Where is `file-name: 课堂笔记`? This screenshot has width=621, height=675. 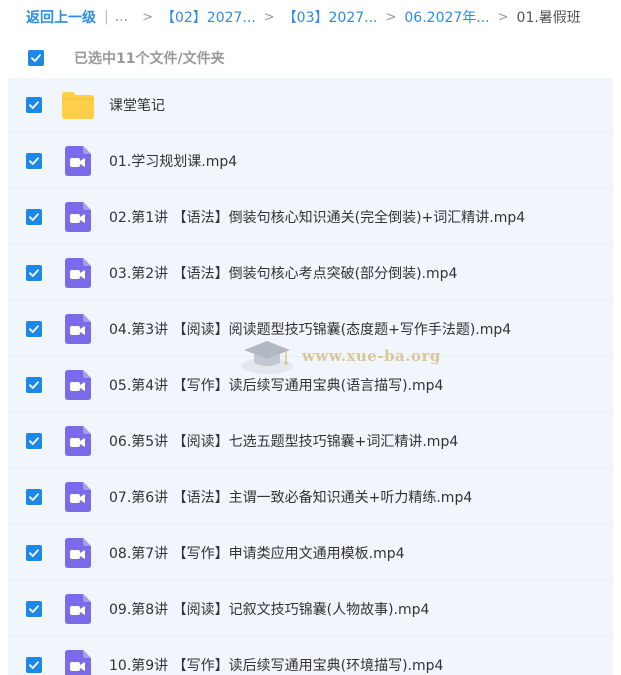
file-name: 课堂笔记 is located at coordinates (137, 105).